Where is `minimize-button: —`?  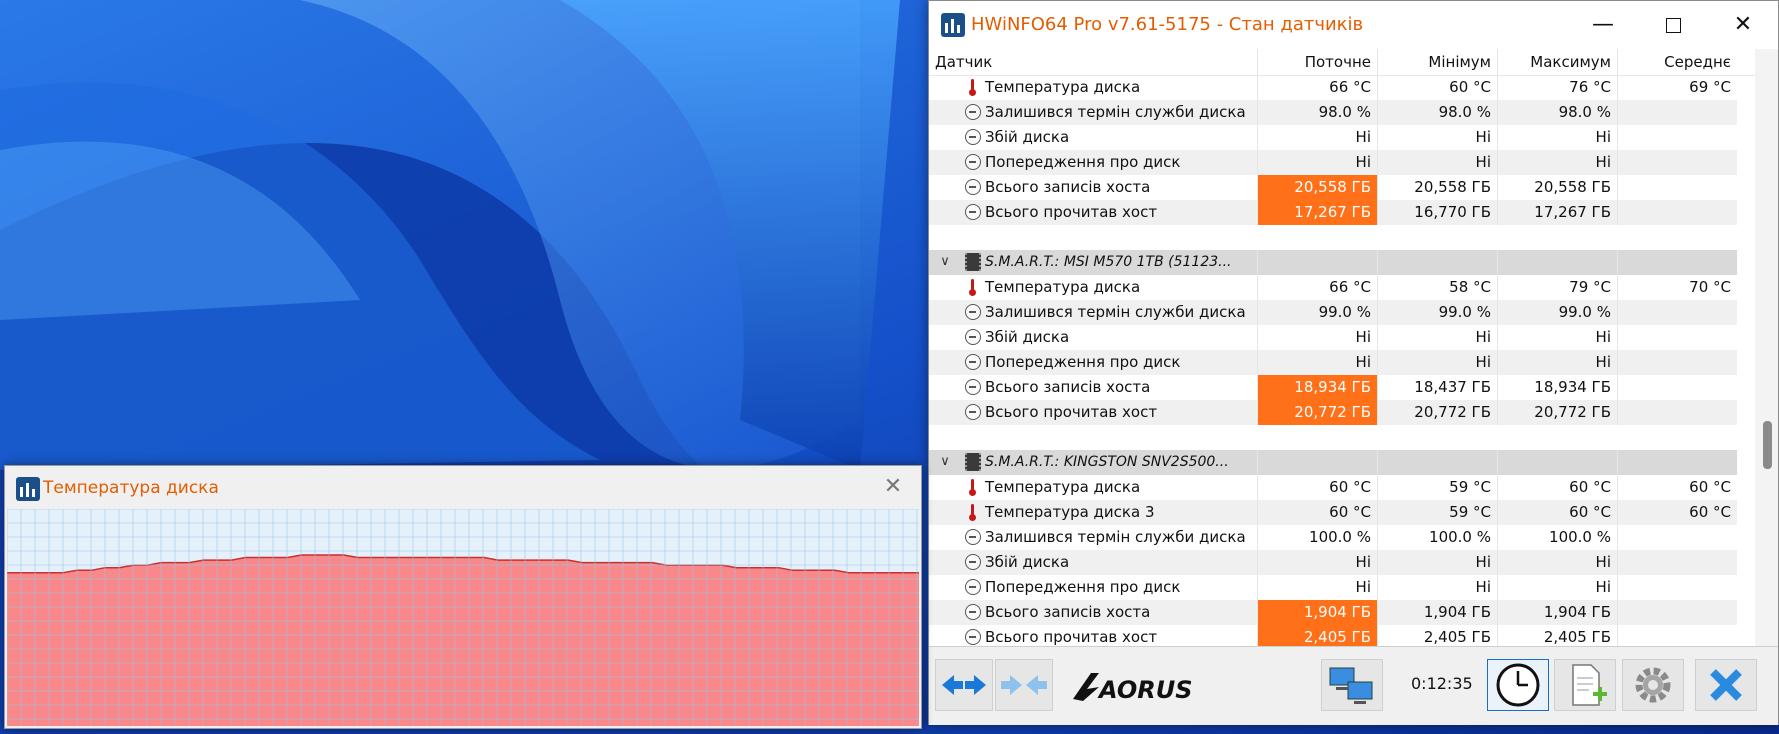
minimize-button: — is located at coordinates (1603, 25).